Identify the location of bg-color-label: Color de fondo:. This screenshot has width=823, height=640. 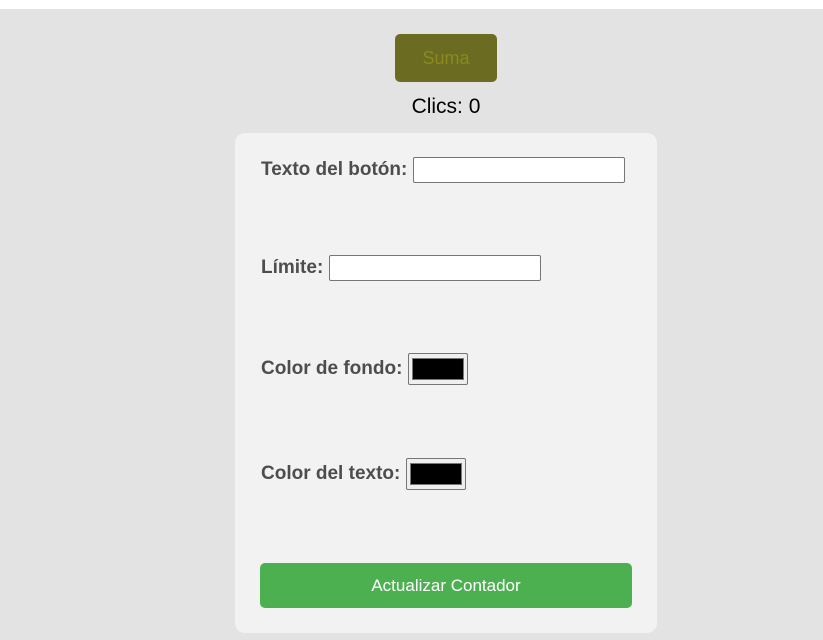
(332, 368).